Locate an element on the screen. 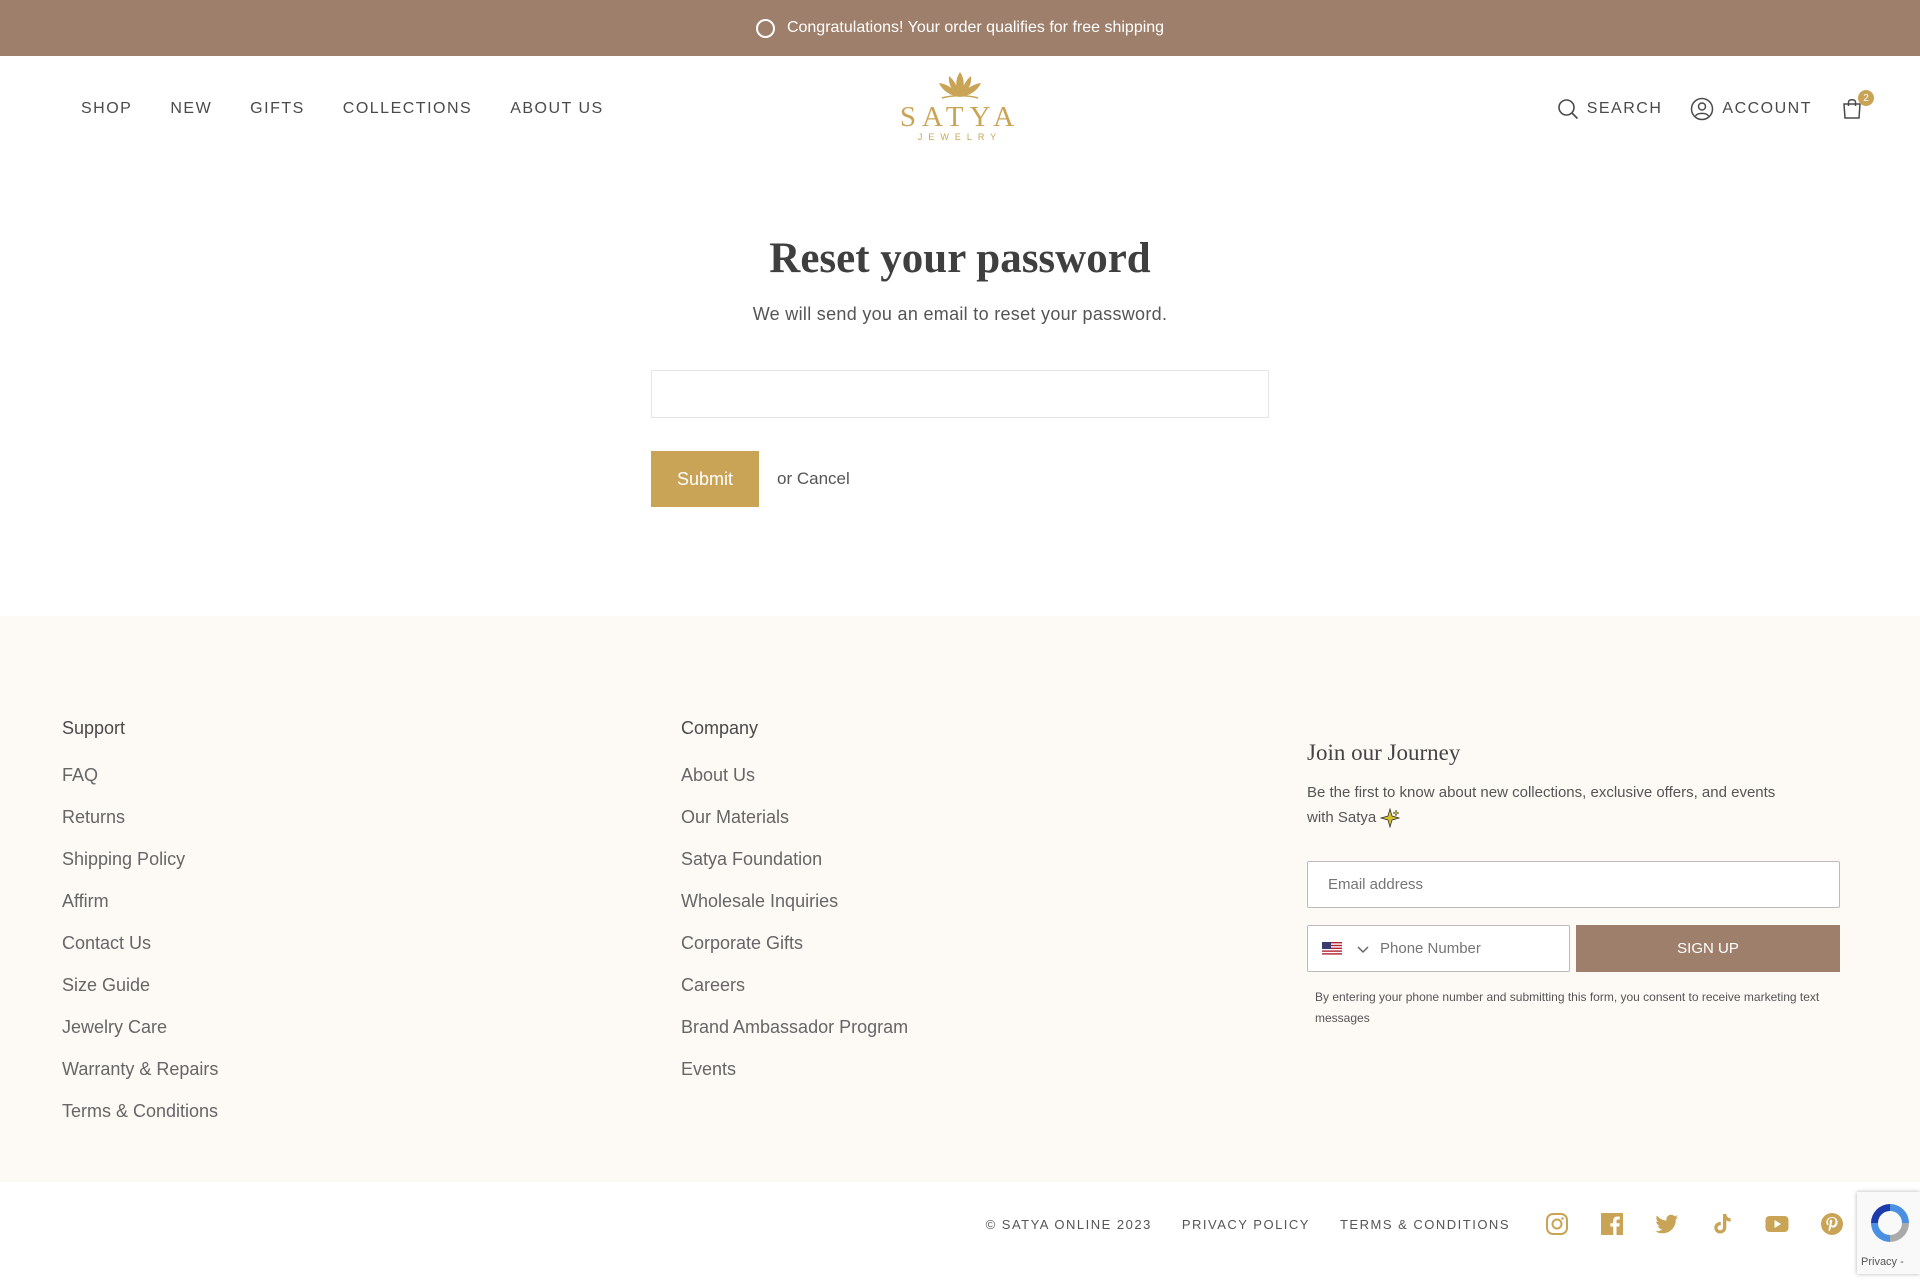  phone-number-field is located at coordinates (1465, 948).